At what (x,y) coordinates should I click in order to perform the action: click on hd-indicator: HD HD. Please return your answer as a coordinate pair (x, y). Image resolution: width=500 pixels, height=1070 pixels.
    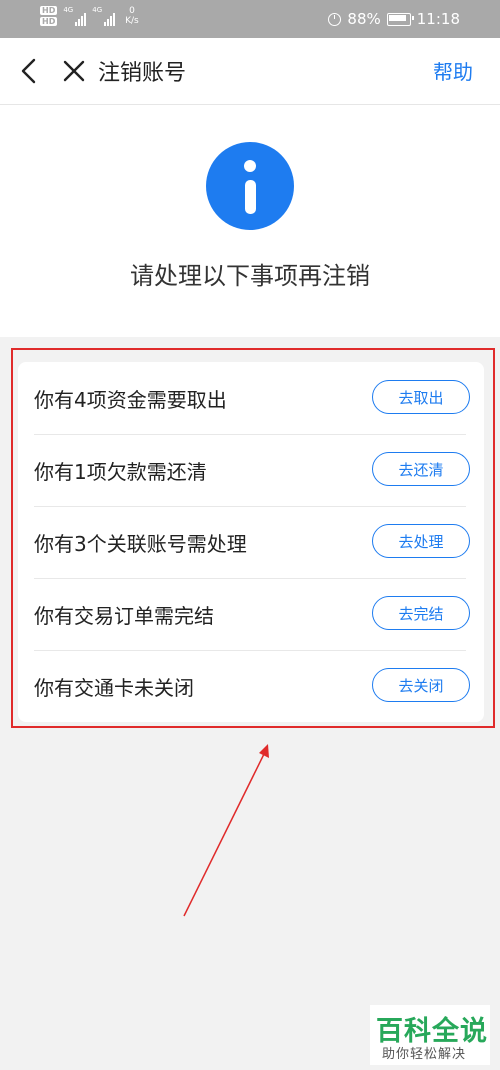
    Looking at the image, I should click on (49, 16).